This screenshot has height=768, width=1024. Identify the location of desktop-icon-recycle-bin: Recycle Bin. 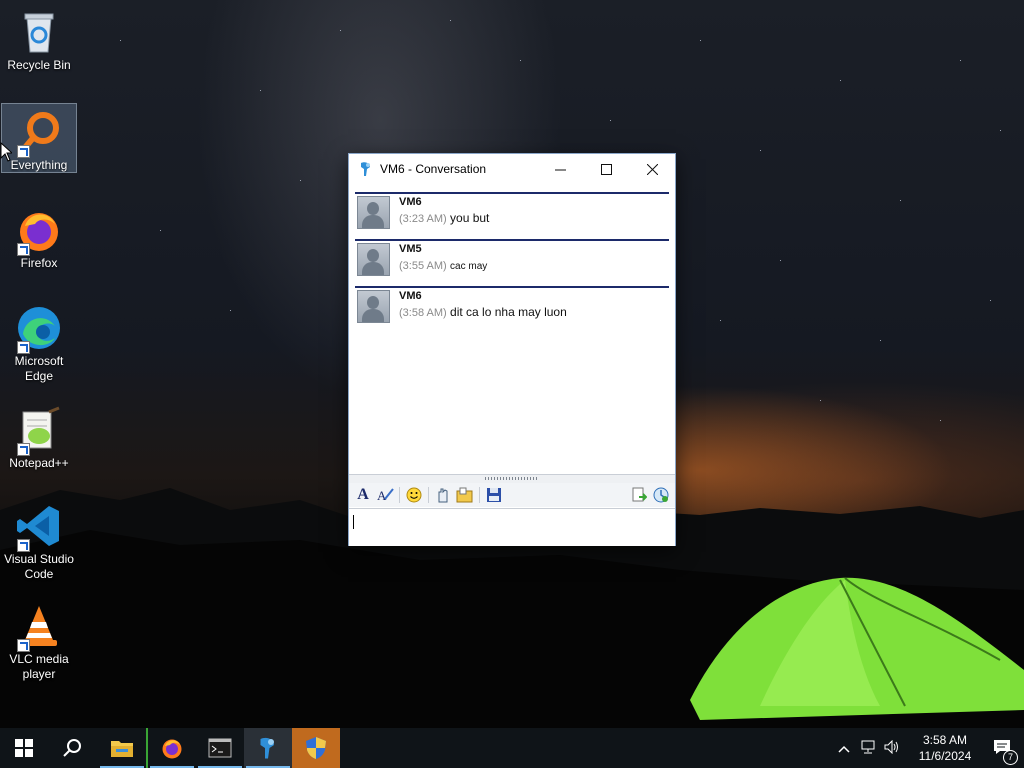
(39, 38).